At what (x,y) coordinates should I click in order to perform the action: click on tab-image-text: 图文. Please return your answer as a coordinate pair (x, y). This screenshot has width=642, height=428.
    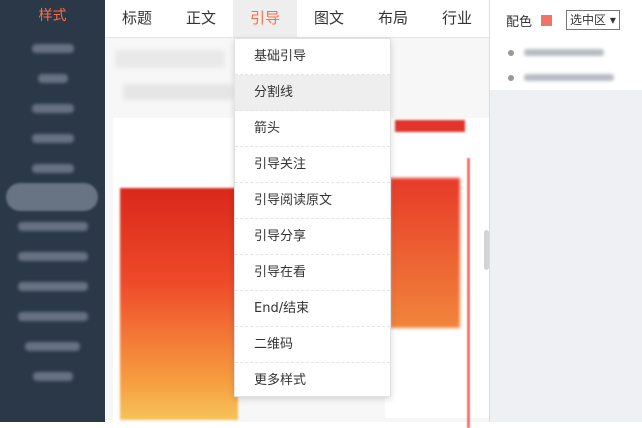
    Looking at the image, I should click on (329, 18).